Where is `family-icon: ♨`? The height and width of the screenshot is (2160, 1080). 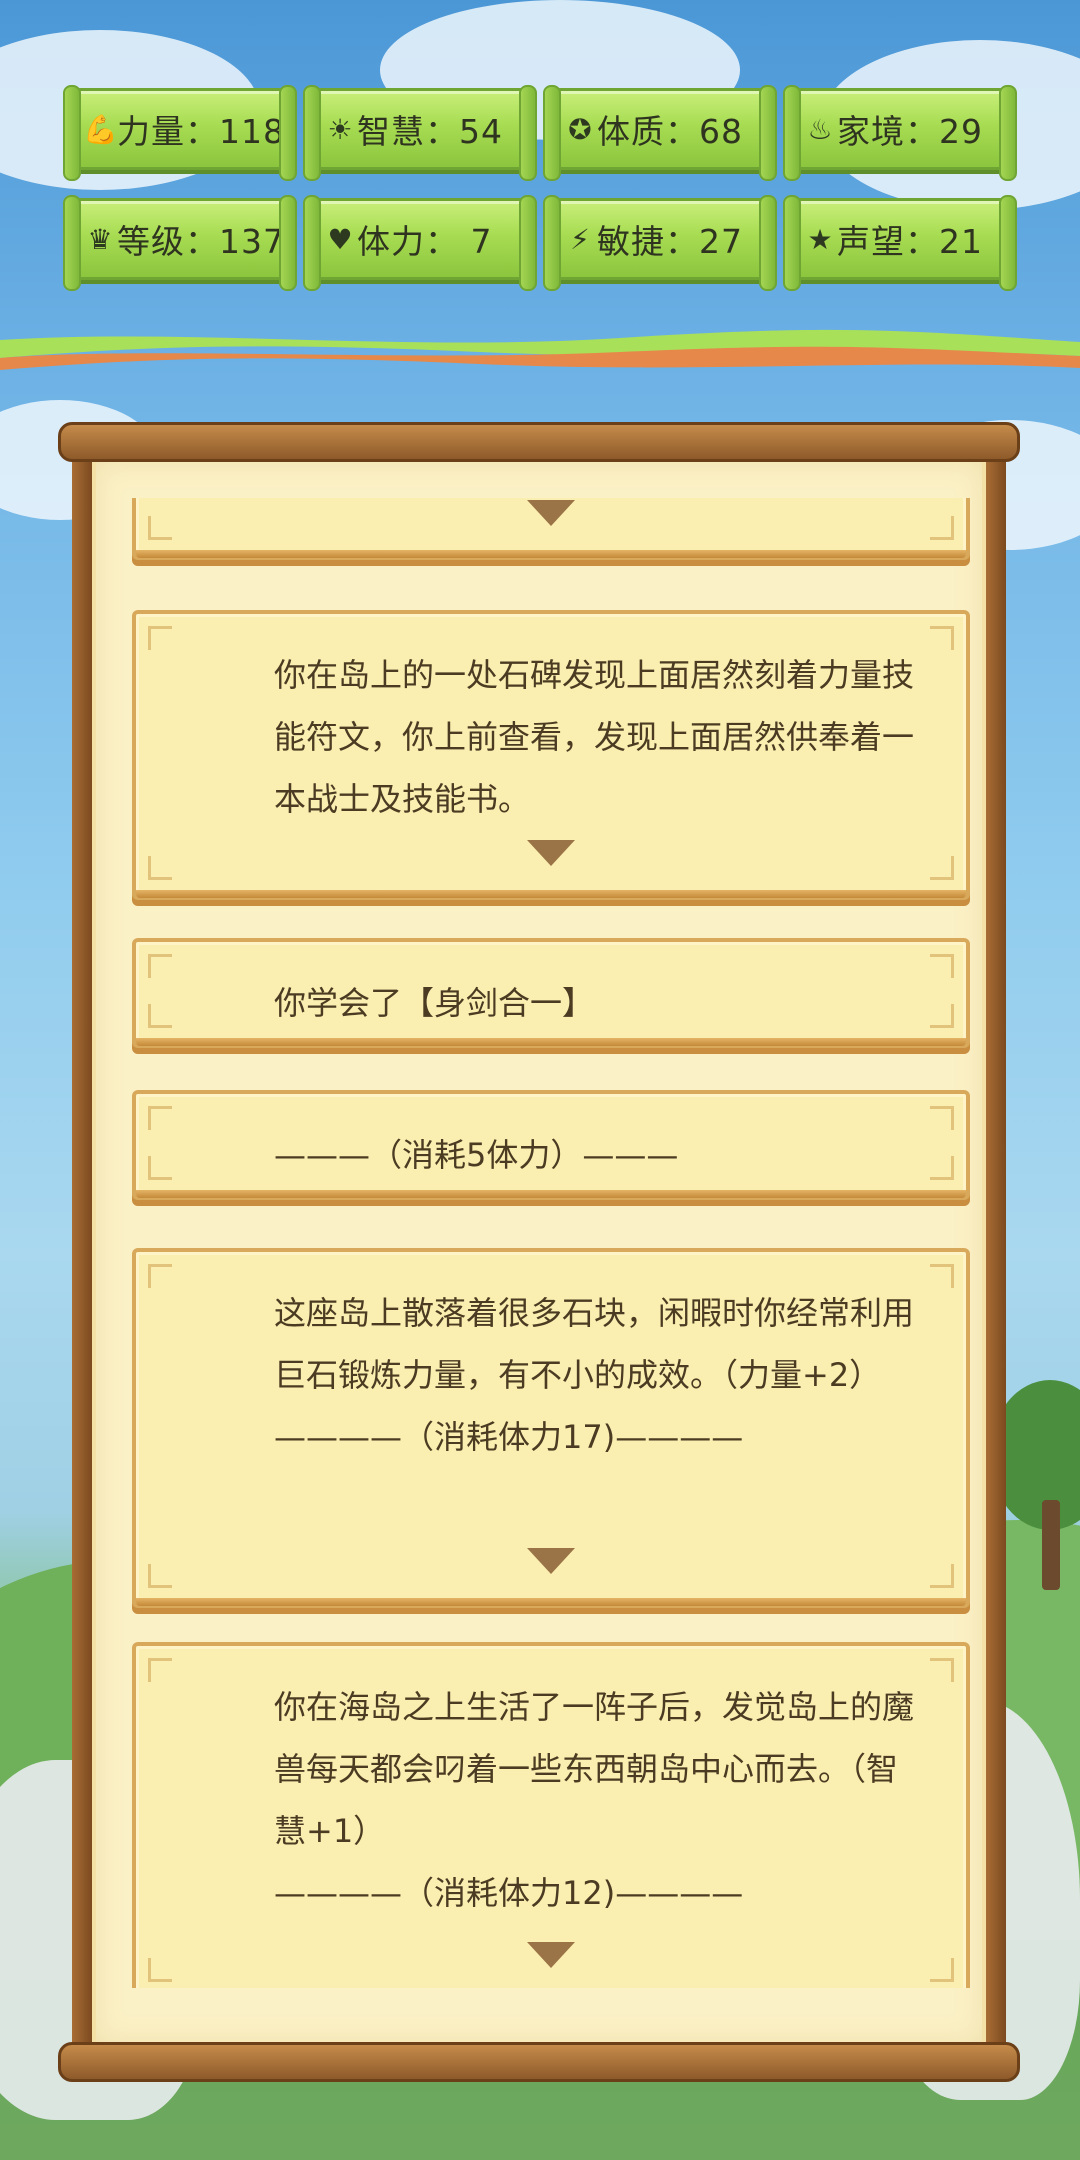 family-icon: ♨ is located at coordinates (820, 129).